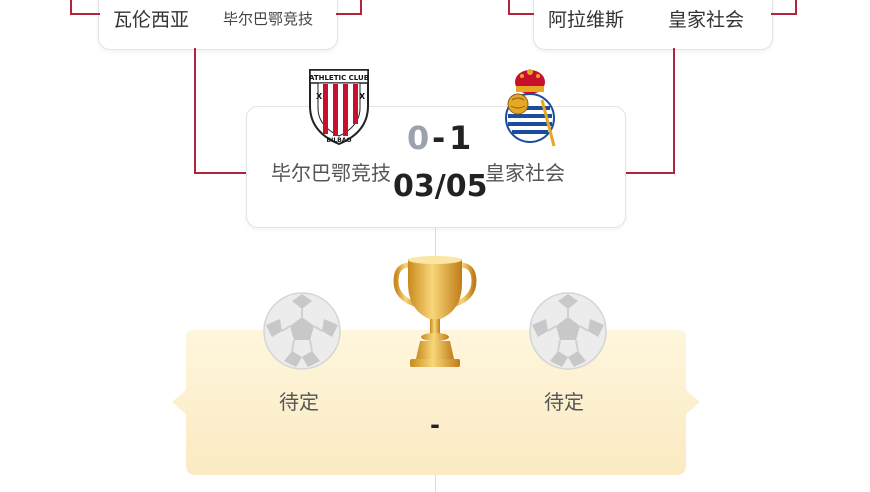  Describe the element at coordinates (268, 19) in the screenshot. I see `team-name-athletic: 毕尔巴鄂竞技` at that location.